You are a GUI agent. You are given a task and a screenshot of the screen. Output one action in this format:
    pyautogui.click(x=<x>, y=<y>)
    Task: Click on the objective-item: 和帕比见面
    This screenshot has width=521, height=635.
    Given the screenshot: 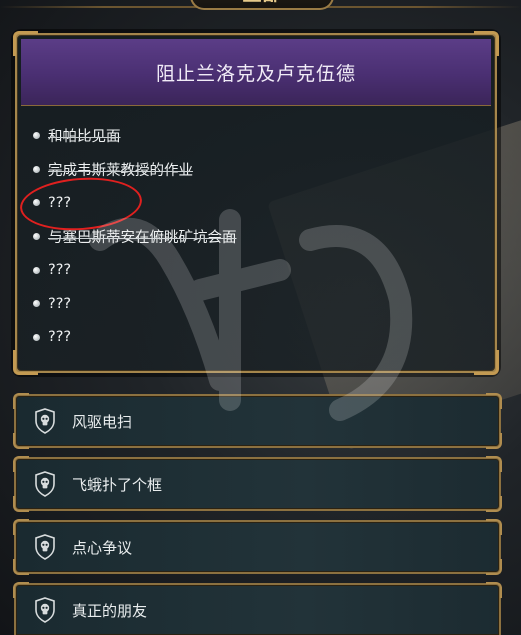 What is the action you would take?
    pyautogui.click(x=256, y=136)
    